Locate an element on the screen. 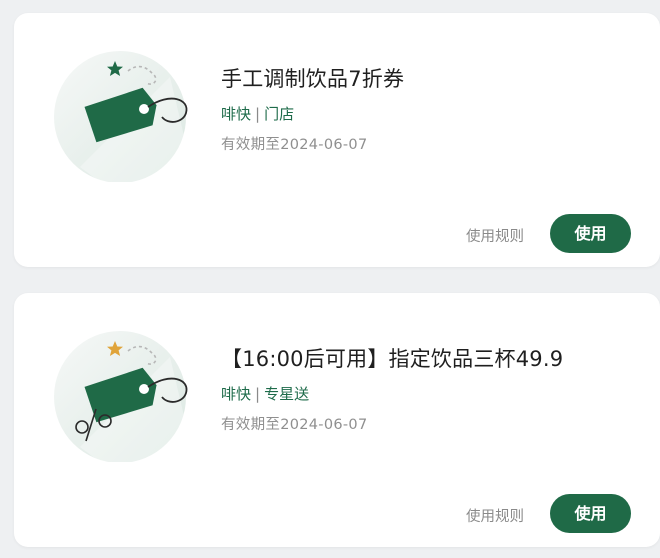  scope-label: 专星送 is located at coordinates (287, 394).